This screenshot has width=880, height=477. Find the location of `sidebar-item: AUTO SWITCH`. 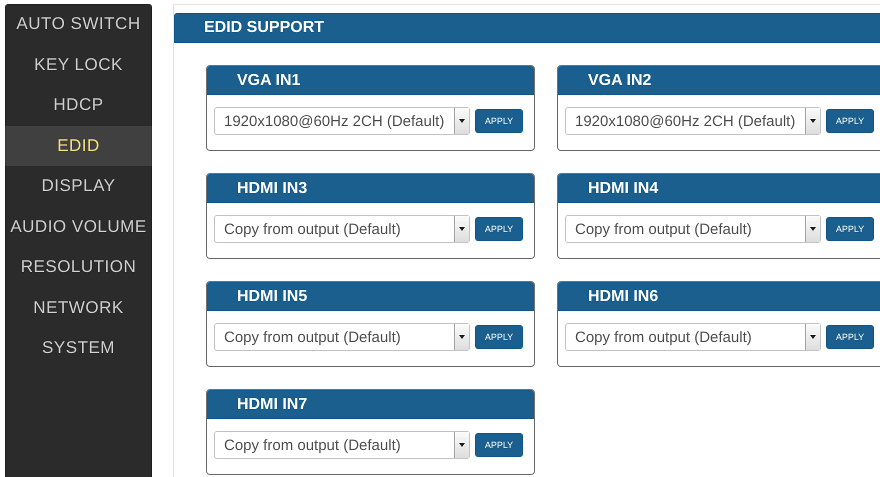

sidebar-item: AUTO SWITCH is located at coordinates (78, 24).